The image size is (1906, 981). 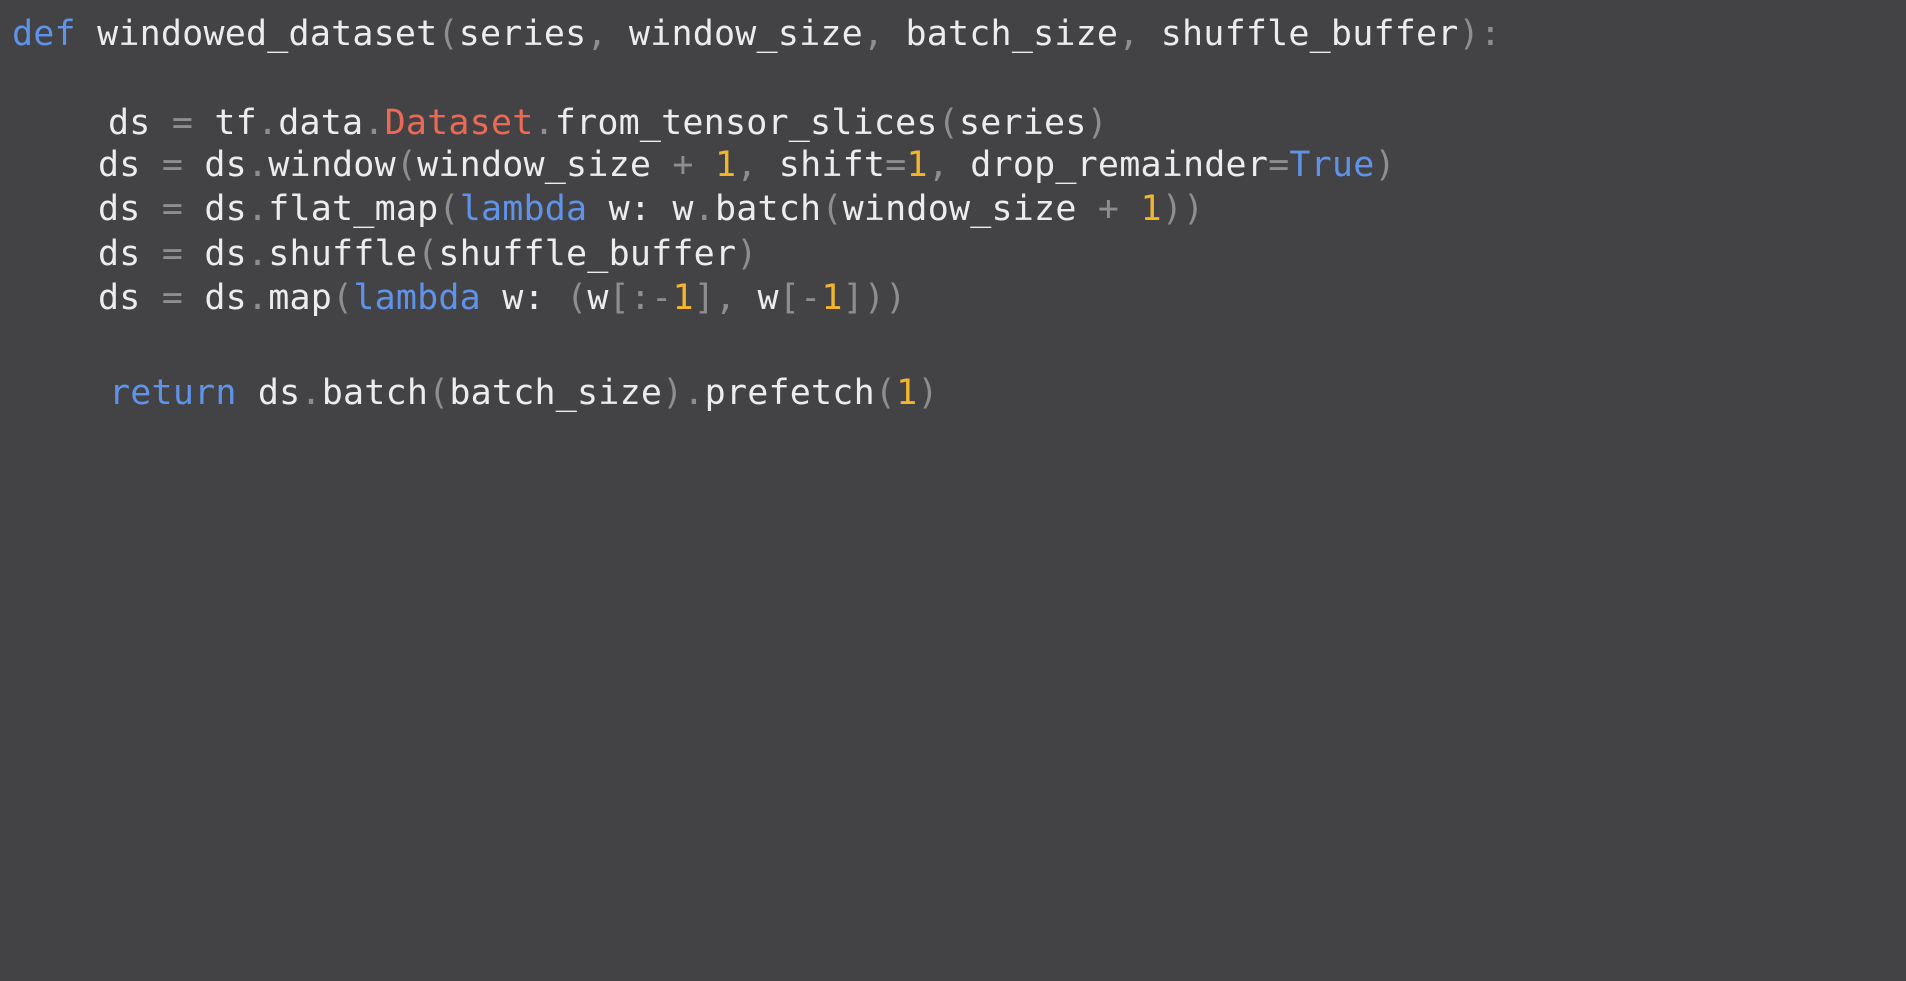 I want to click on code-token: drop_remainder, so click(x=1109, y=165).